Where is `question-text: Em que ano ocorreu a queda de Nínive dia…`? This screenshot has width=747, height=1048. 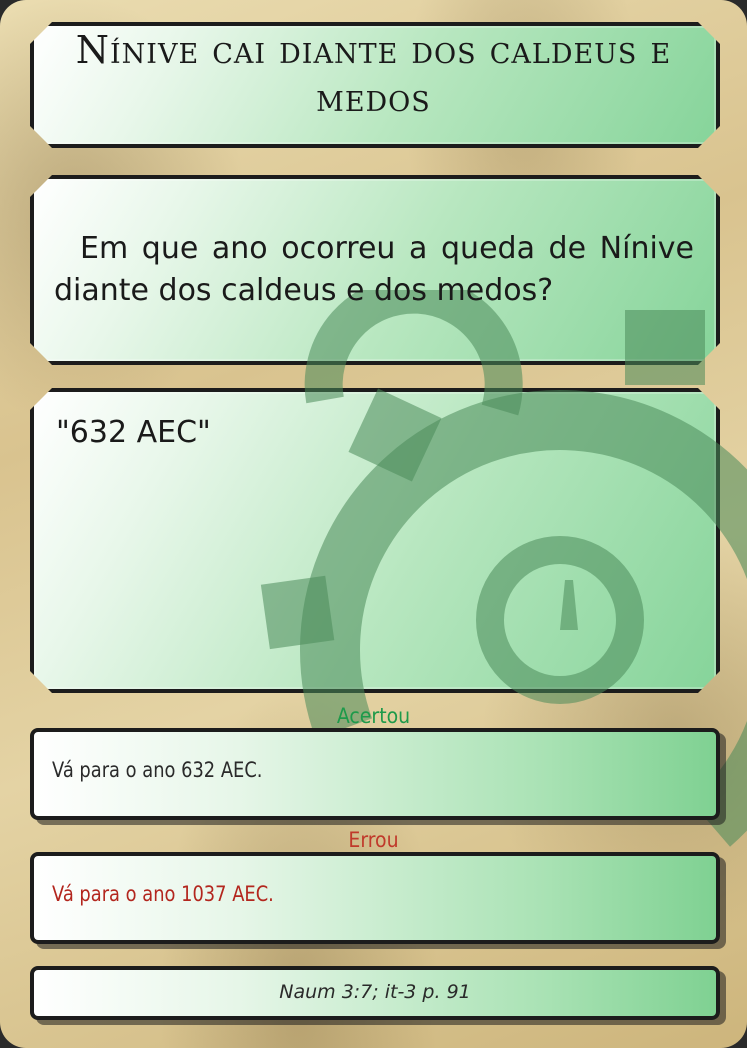
question-text: Em que ano ocorreu a queda de Nínive dia… is located at coordinates (374, 269).